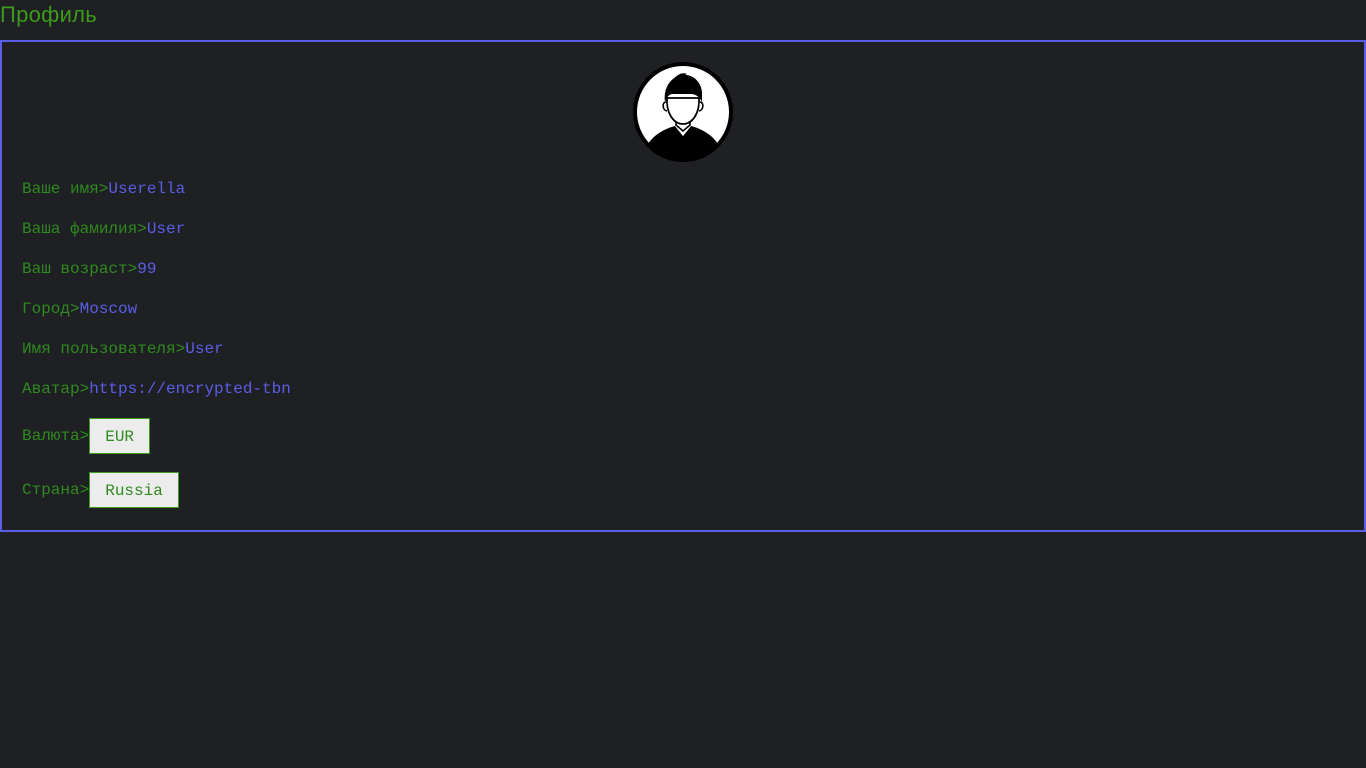  I want to click on avatar-url-row: Аватар>https://encrypted-tbn, so click(156, 389).